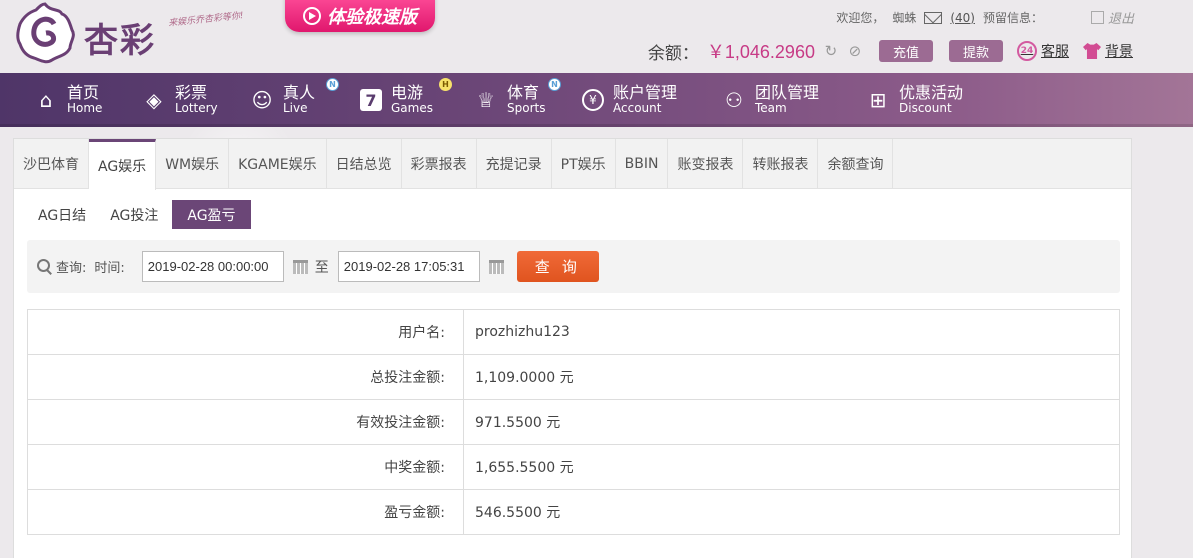 This screenshot has height=558, width=1193. I want to click on hide-balance-icon: ⊘, so click(855, 51).